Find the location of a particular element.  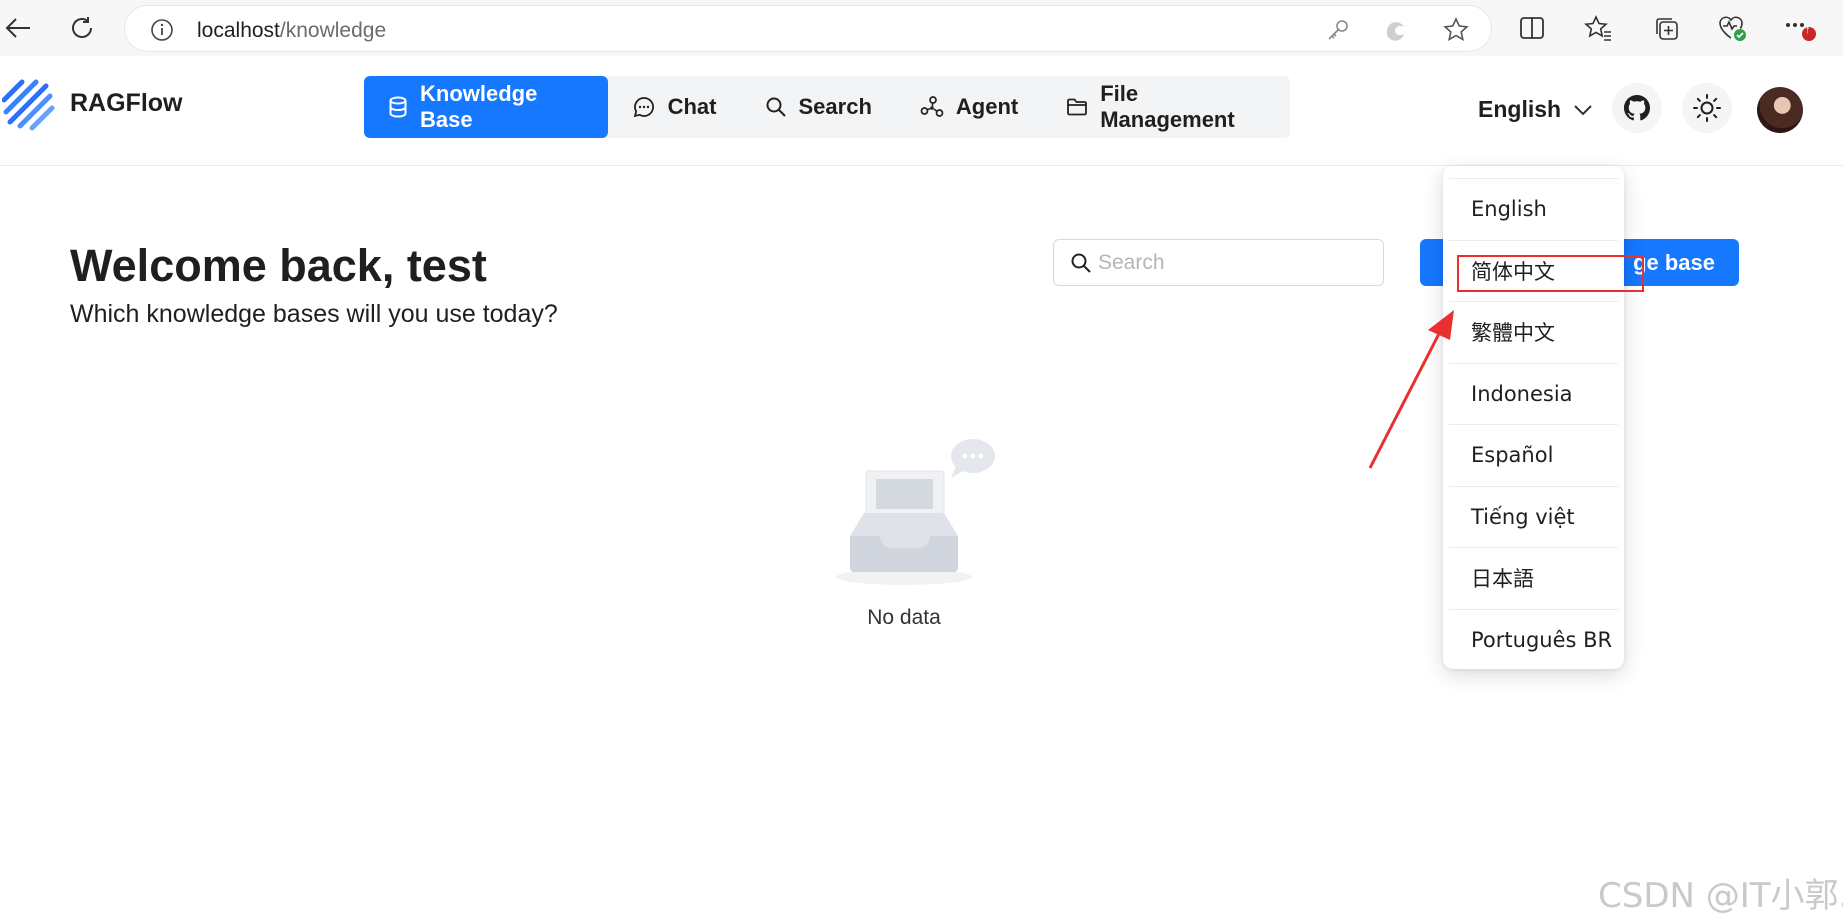

search-input is located at coordinates (1218, 262).